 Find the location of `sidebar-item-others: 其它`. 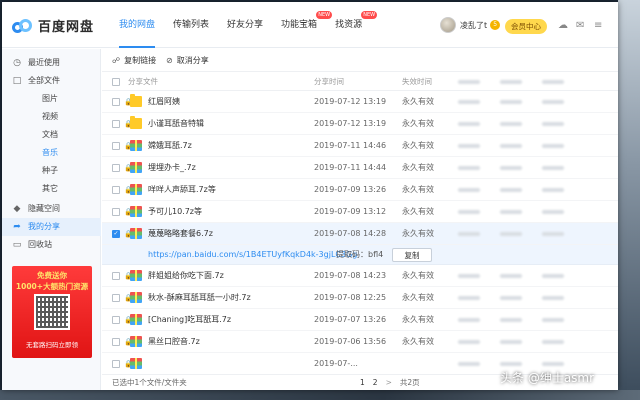

sidebar-item-others: 其它 is located at coordinates (51, 189).